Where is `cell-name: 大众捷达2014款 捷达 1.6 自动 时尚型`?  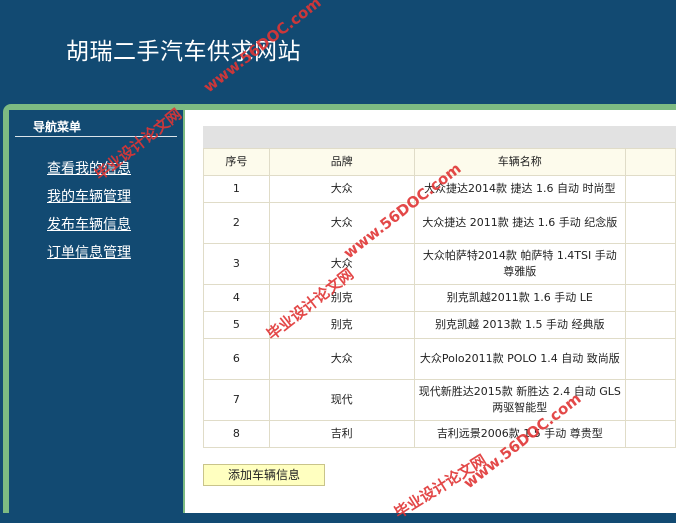
cell-name: 大众捷达2014款 捷达 1.6 自动 时尚型 is located at coordinates (520, 189).